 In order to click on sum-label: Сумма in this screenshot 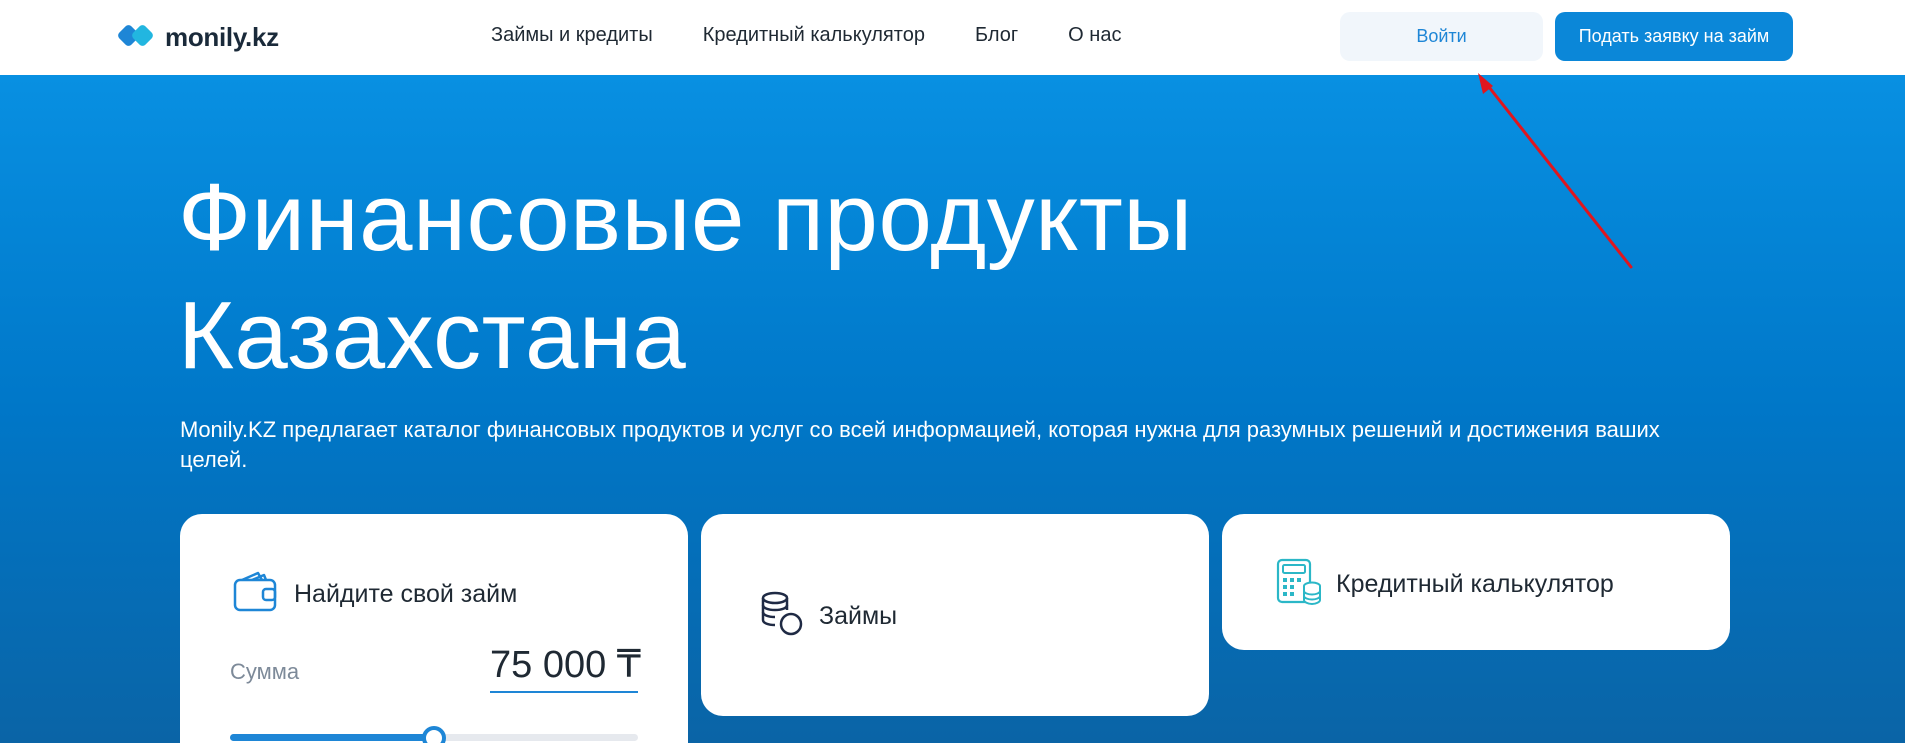, I will do `click(265, 671)`.